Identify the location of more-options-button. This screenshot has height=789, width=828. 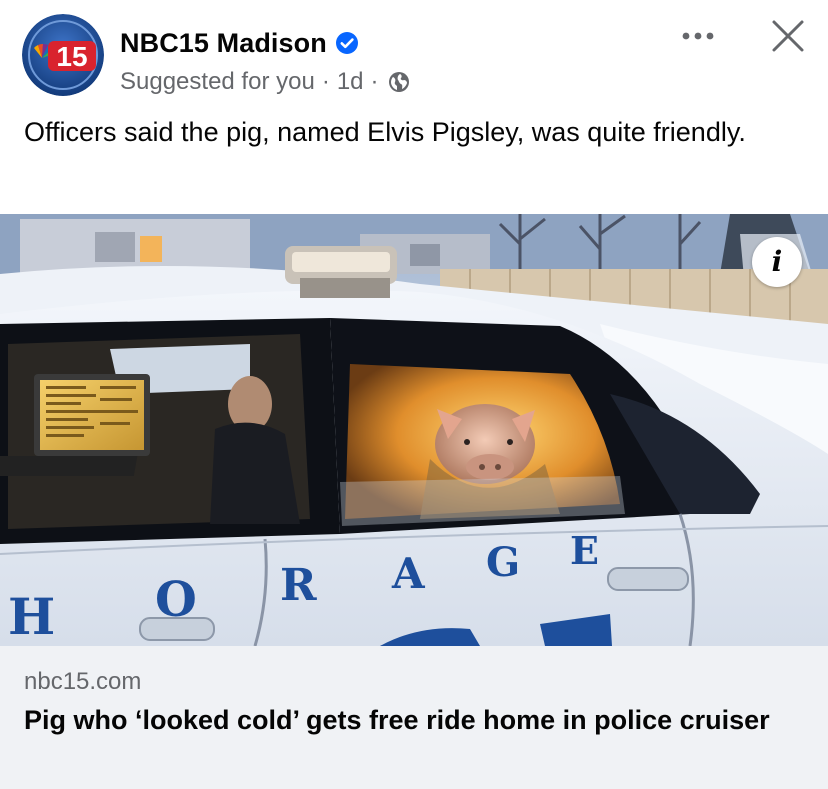
(698, 36).